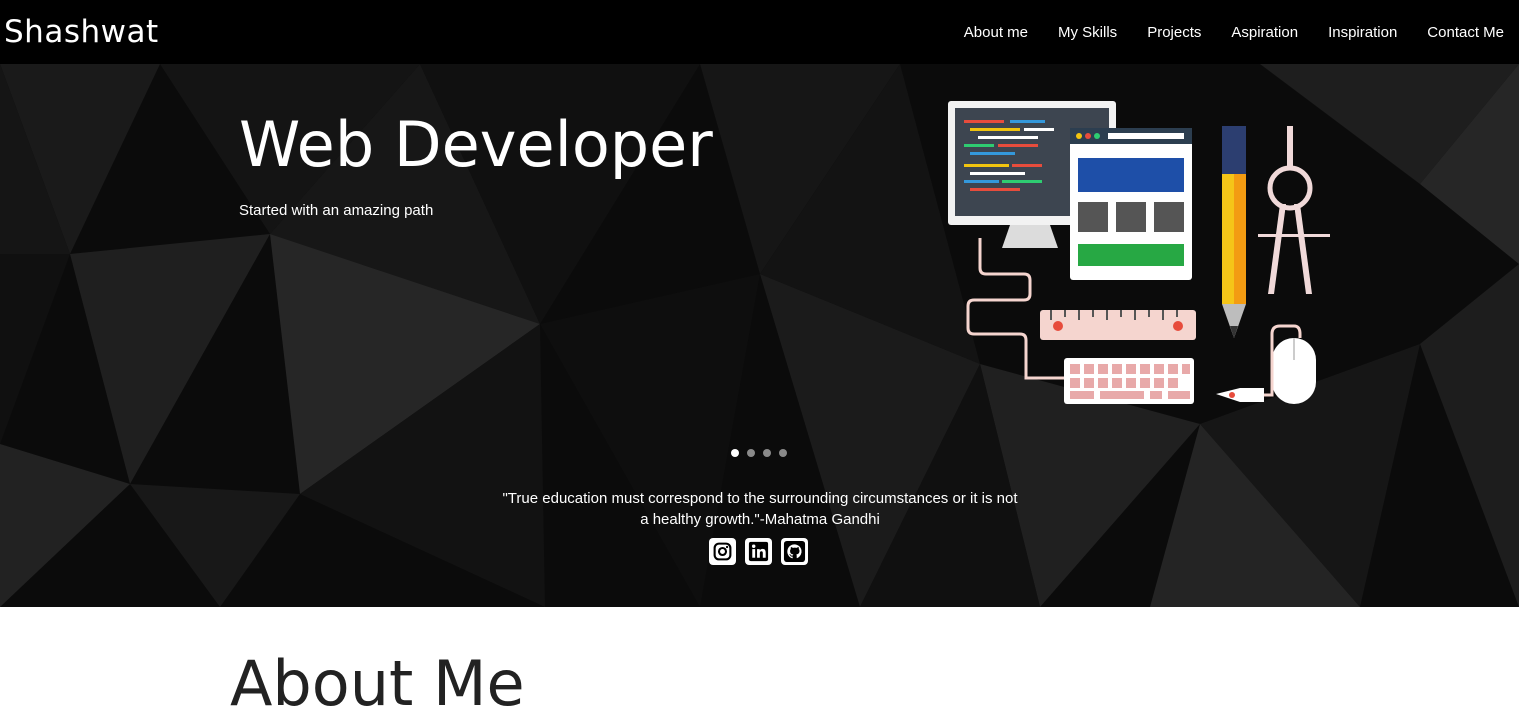  Describe the element at coordinates (996, 32) in the screenshot. I see `nav-link-about-me: About me` at that location.